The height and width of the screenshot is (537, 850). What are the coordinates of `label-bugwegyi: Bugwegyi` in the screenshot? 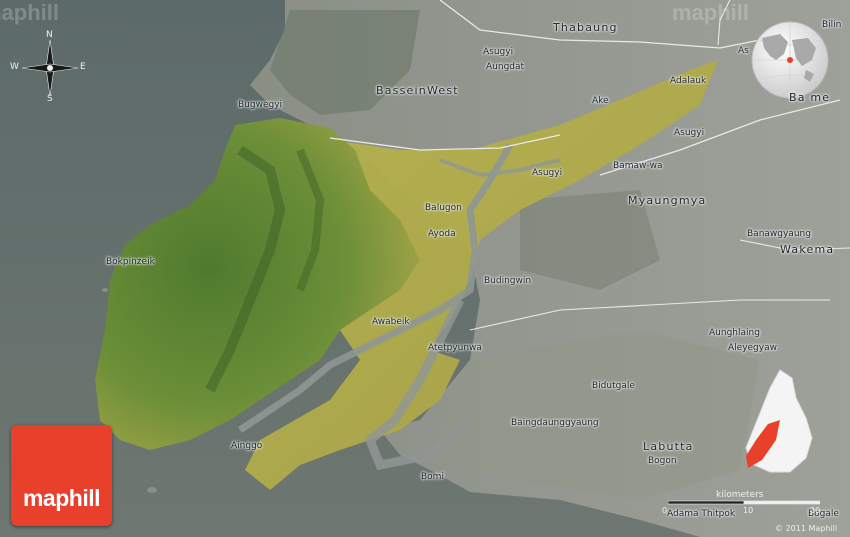 It's located at (260, 105).